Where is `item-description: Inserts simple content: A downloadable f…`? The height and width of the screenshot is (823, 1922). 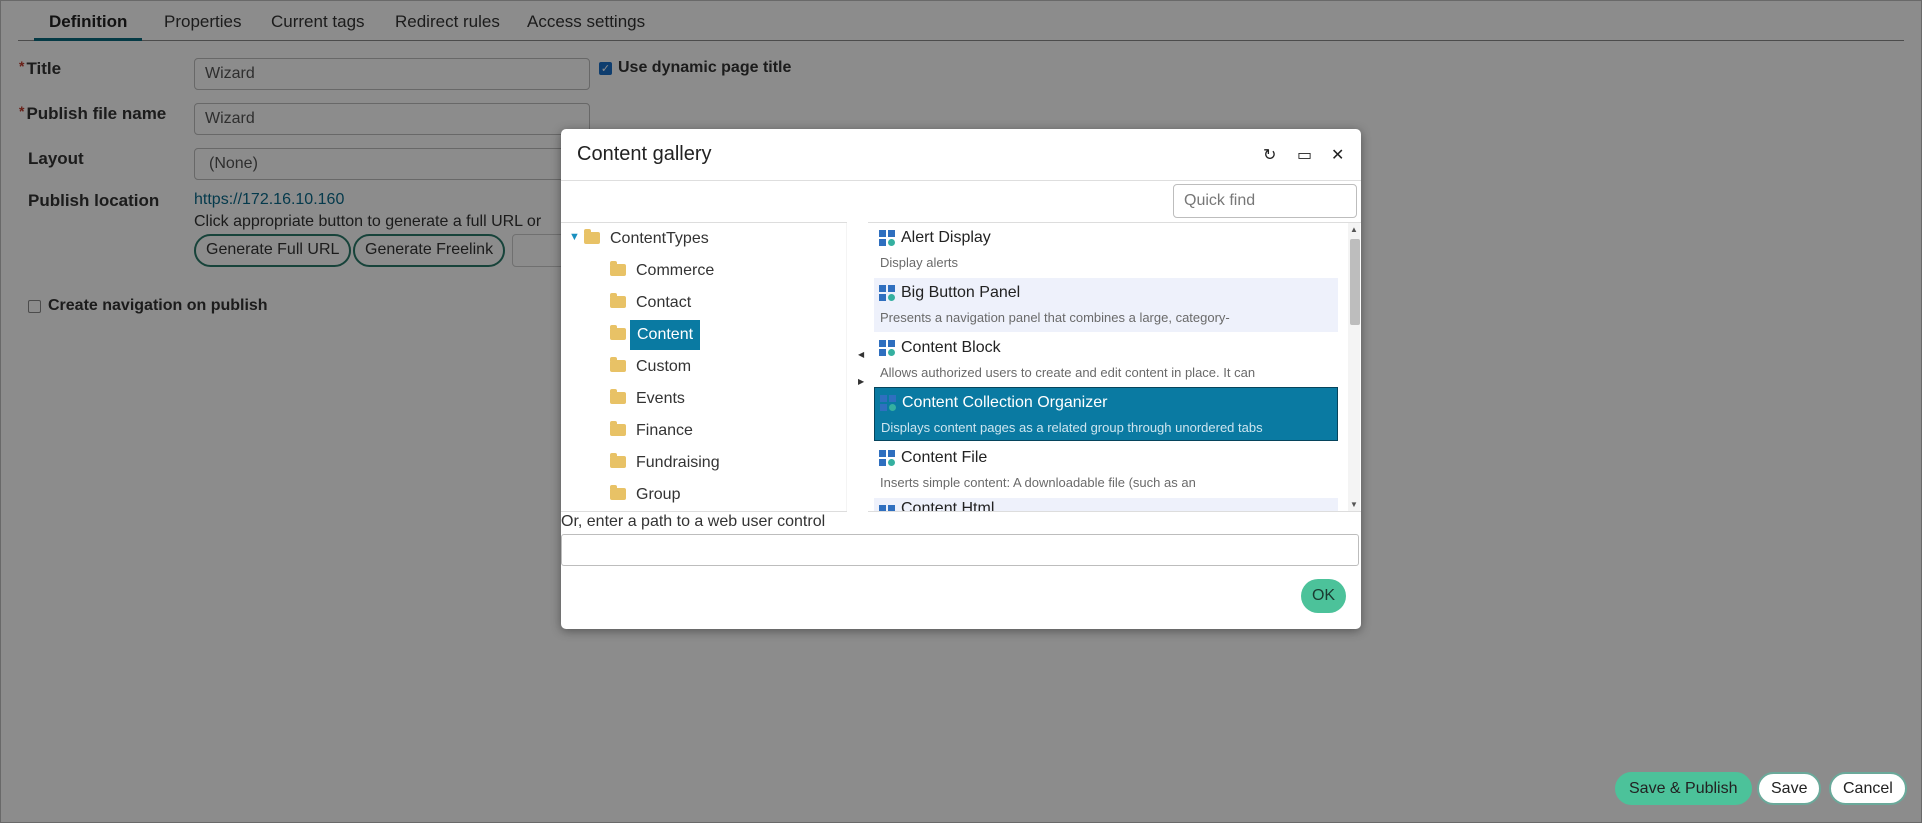
item-description: Inserts simple content: A downloadable f… is located at coordinates (1038, 482).